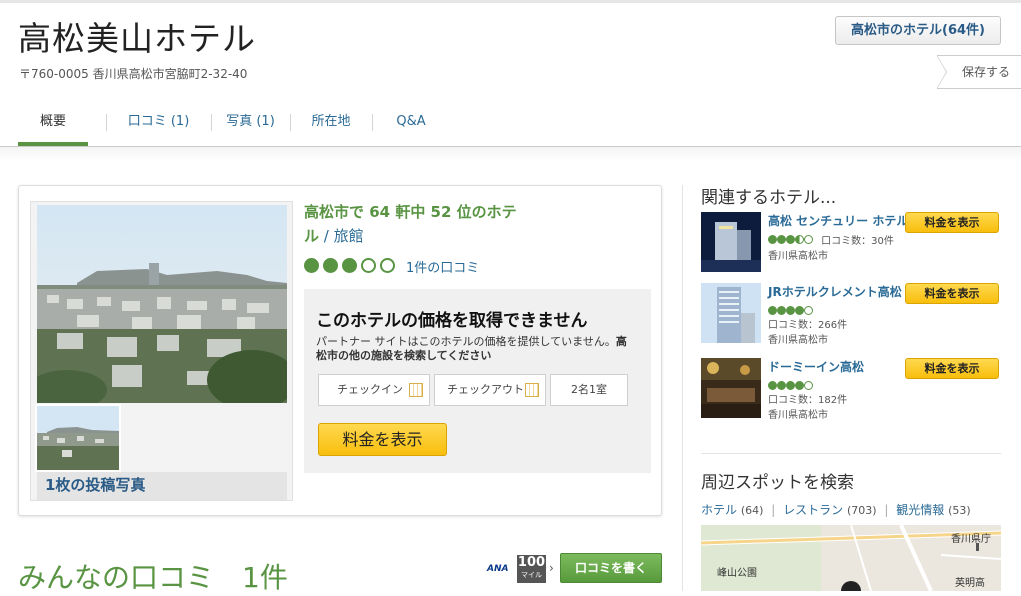  What do you see at coordinates (851, 389) in the screenshot?
I see `related-hotel-item: ドーミーイン高松 口コミ数：182件 香川県高松市 料金を表示` at bounding box center [851, 389].